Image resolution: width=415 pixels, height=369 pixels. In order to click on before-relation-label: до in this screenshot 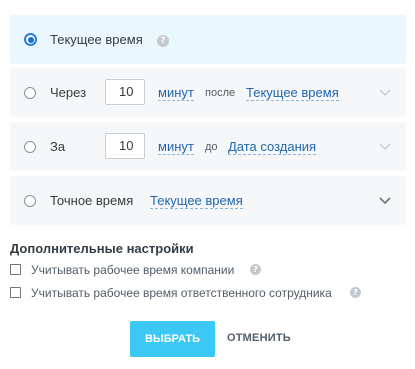, I will do `click(211, 147)`.